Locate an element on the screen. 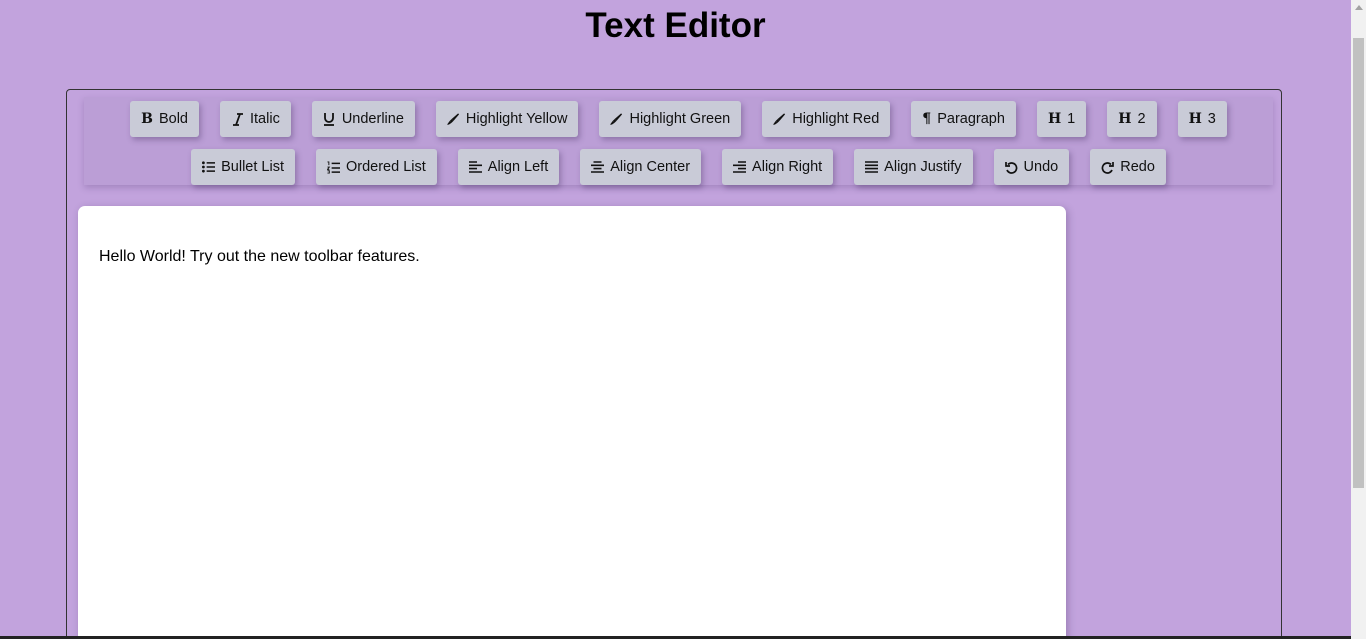 This screenshot has height=639, width=1366. align-left-icon is located at coordinates (475, 167).